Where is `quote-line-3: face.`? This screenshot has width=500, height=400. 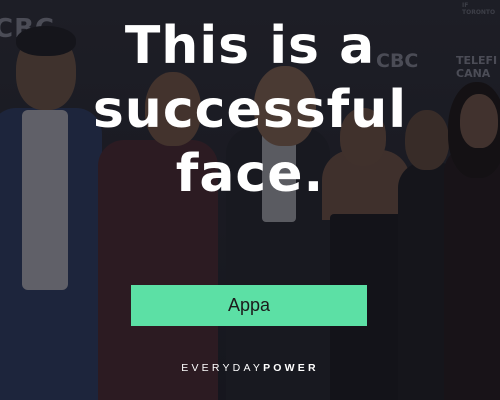
quote-line-3: face. is located at coordinates (250, 174).